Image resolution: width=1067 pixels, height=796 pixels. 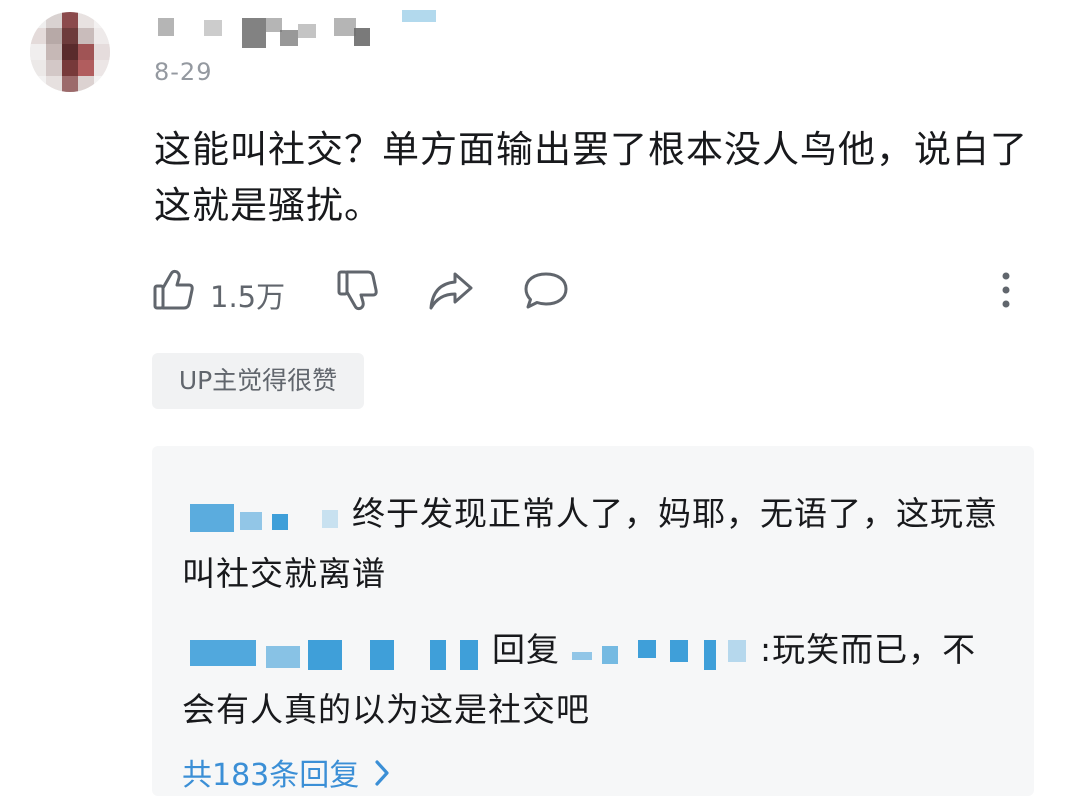 What do you see at coordinates (358, 292) in the screenshot?
I see `thumbs-down-icon` at bounding box center [358, 292].